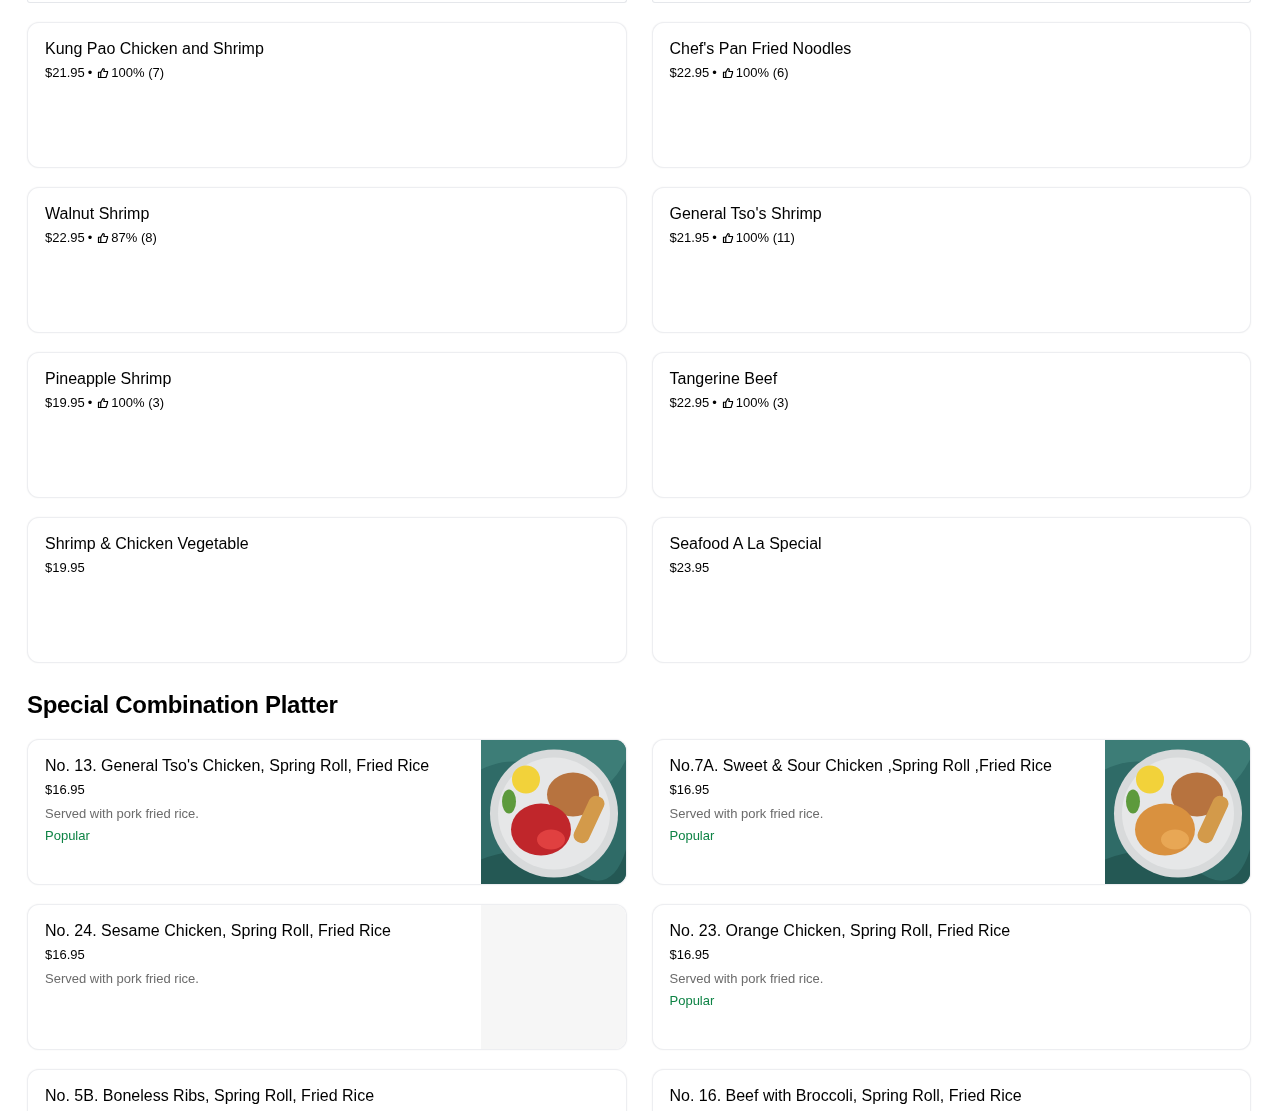 The image size is (1270, 1111). I want to click on menu-item-card: Seafood A La Special $23.95, so click(951, 590).